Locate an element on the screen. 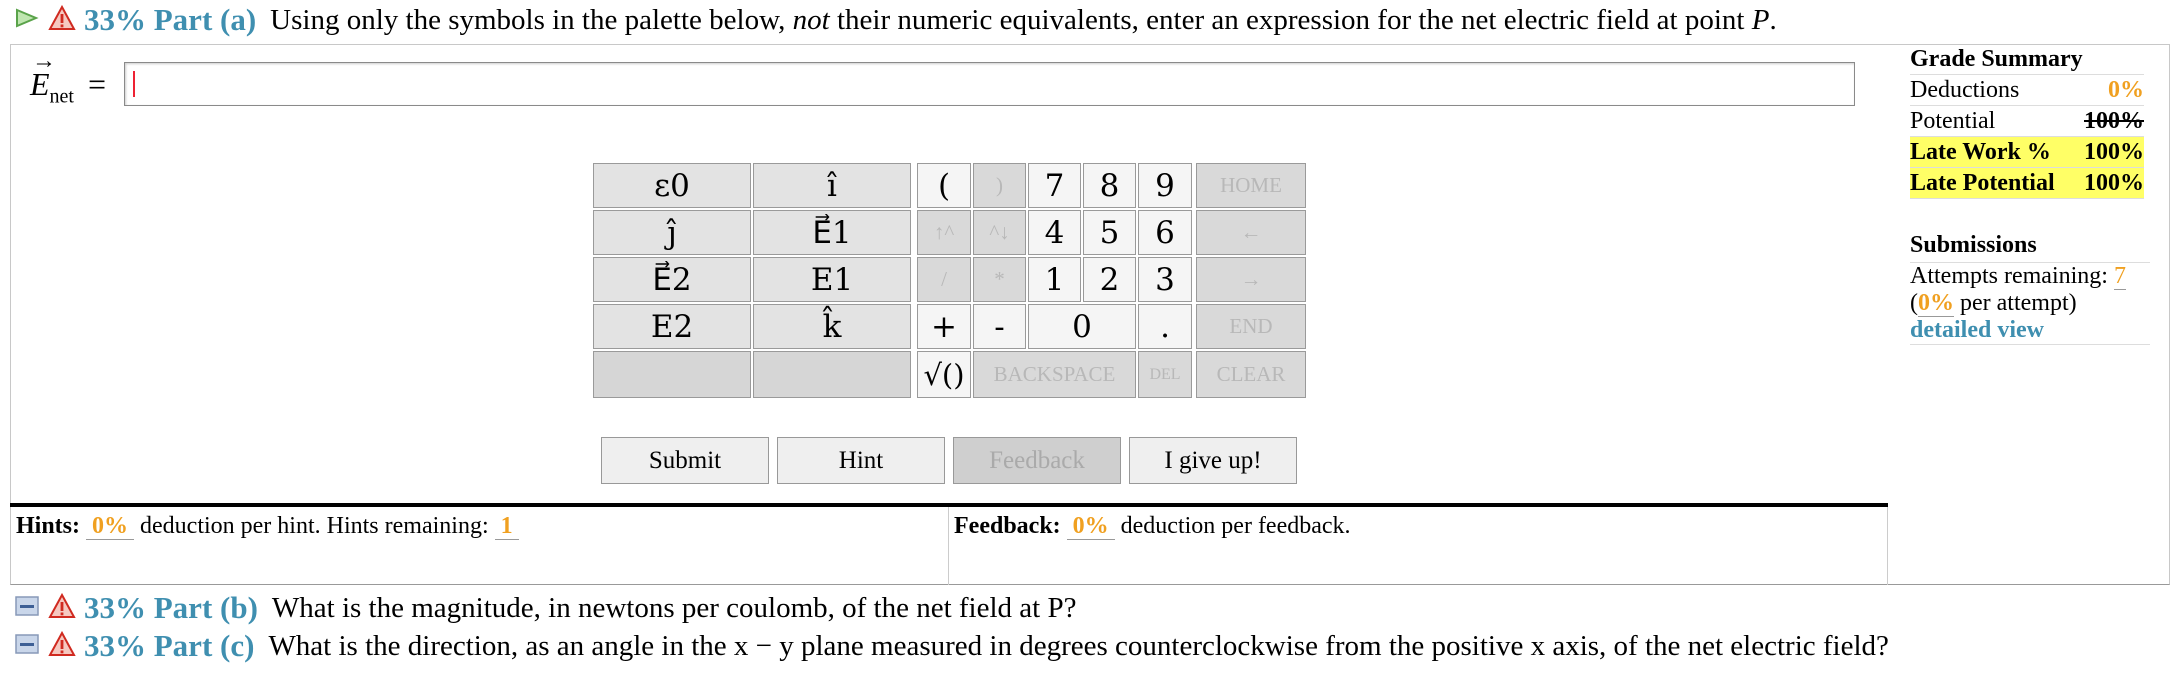 The image size is (2172, 674). feedback-info: Feedback: 0% deduction per feedback. is located at coordinates (1152, 526).